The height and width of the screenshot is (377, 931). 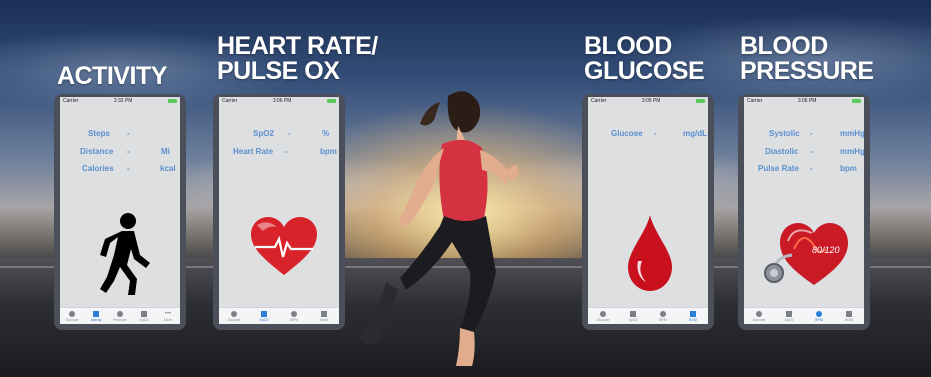 I want to click on steps-label: Steps, so click(x=99, y=133).